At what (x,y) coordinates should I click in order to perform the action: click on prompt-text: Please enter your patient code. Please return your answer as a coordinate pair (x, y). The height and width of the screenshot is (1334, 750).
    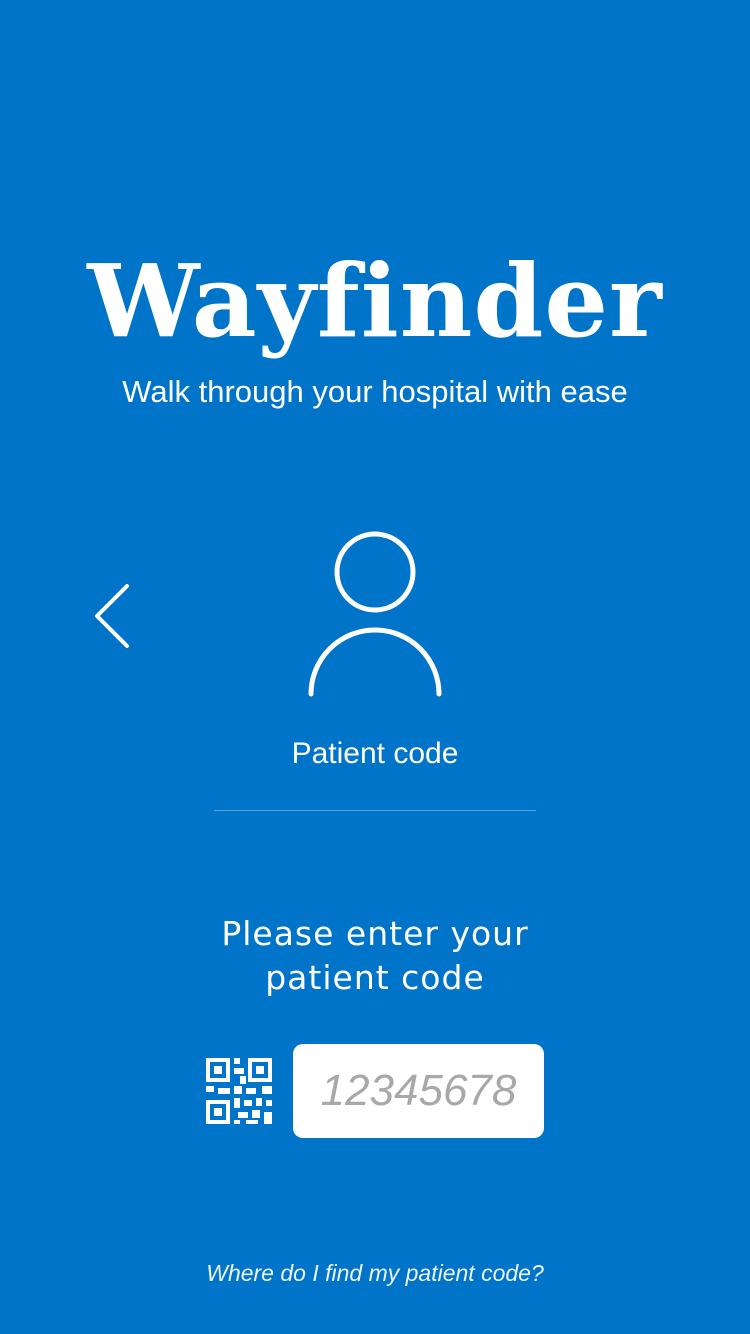
    Looking at the image, I should click on (375, 956).